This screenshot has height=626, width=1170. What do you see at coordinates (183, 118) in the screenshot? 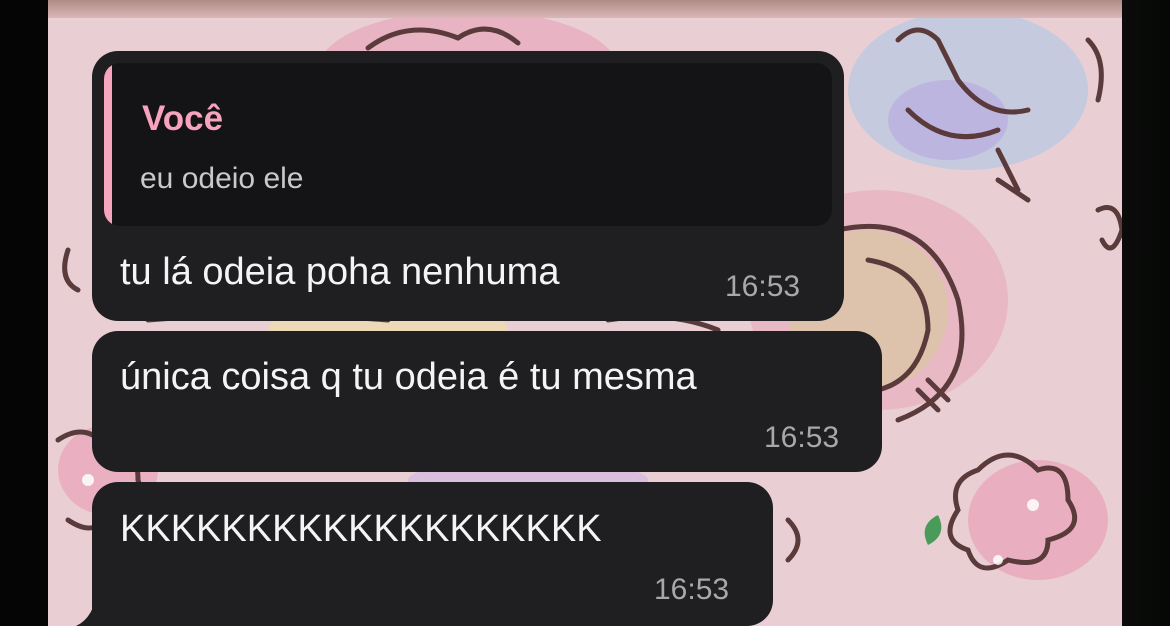
I see `quote-author: Você` at bounding box center [183, 118].